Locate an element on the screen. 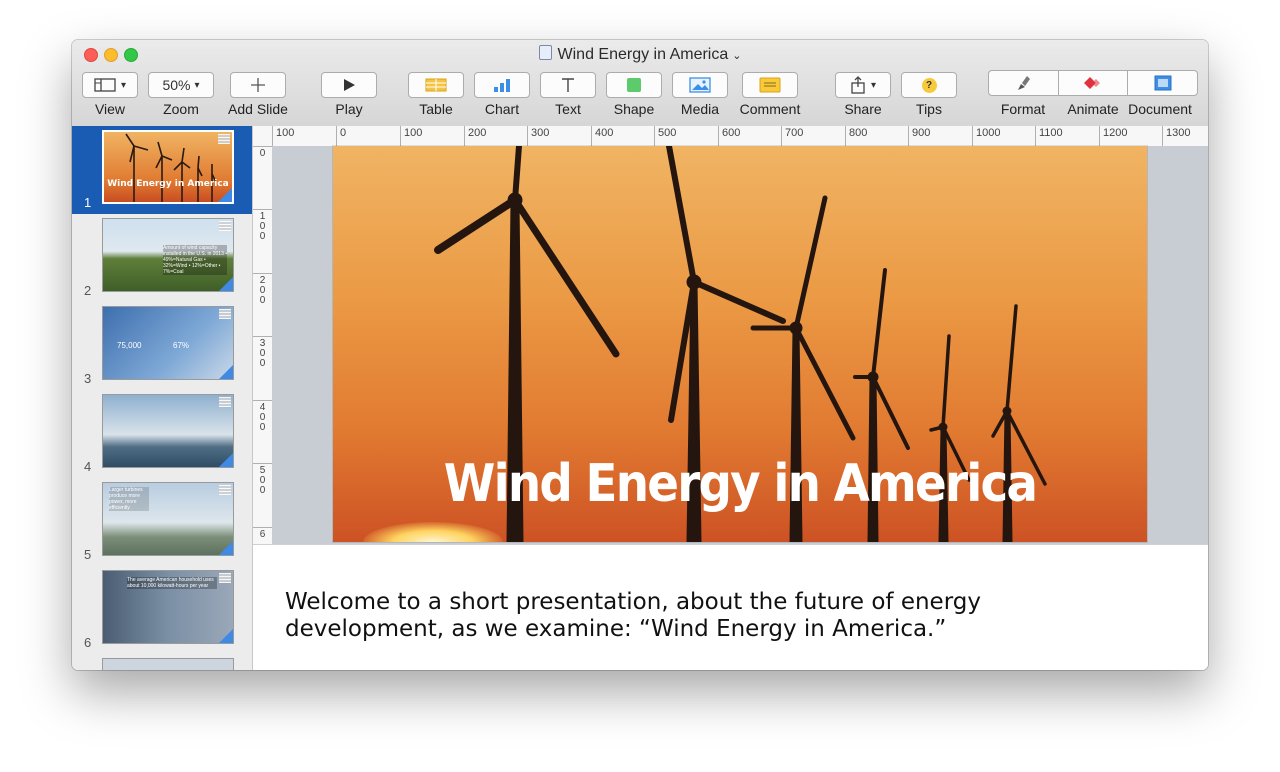  window-title: Wind Energy in America ⌄ is located at coordinates (640, 54).